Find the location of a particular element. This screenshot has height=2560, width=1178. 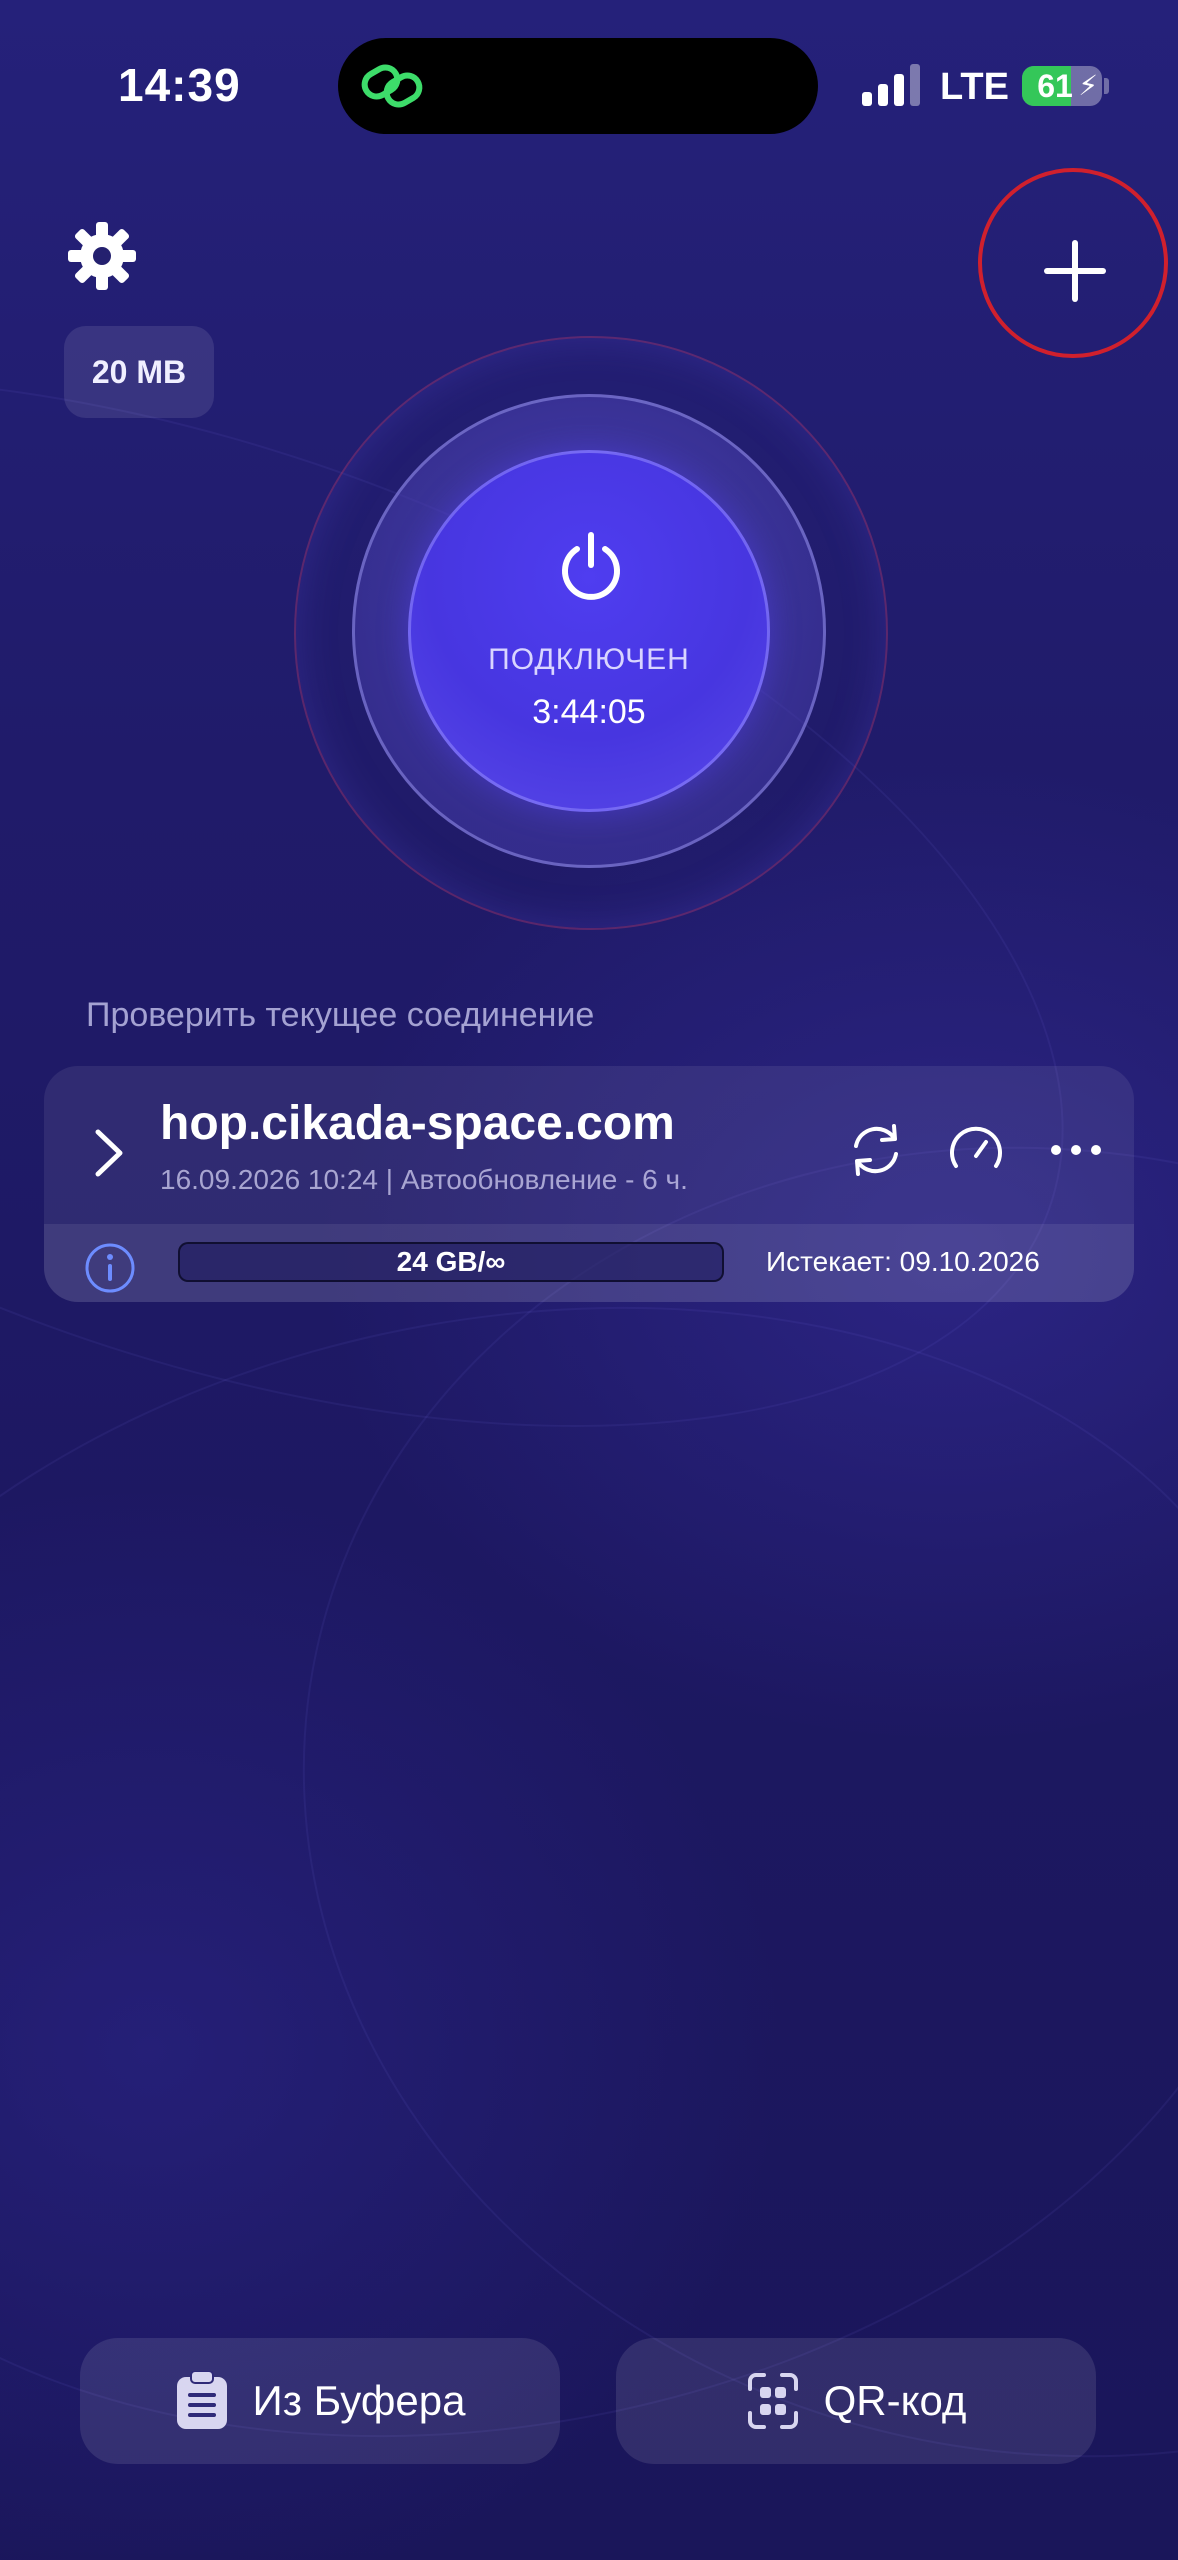

add-server-button is located at coordinates (1075, 271).